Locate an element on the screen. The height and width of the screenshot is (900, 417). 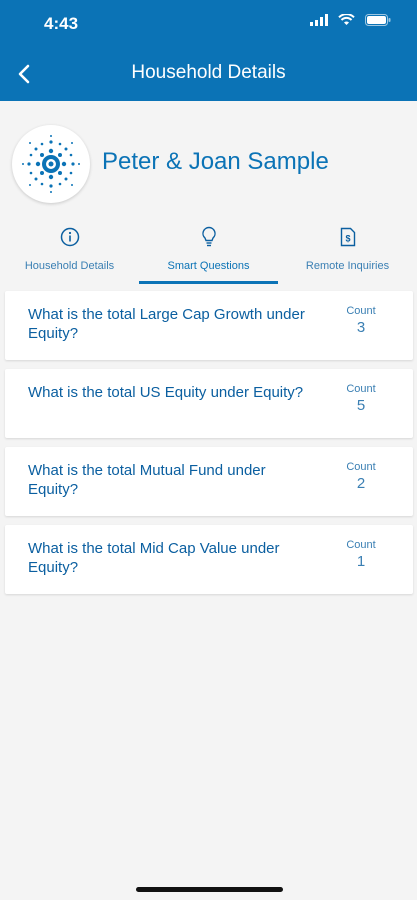
avatar is located at coordinates (51, 164).